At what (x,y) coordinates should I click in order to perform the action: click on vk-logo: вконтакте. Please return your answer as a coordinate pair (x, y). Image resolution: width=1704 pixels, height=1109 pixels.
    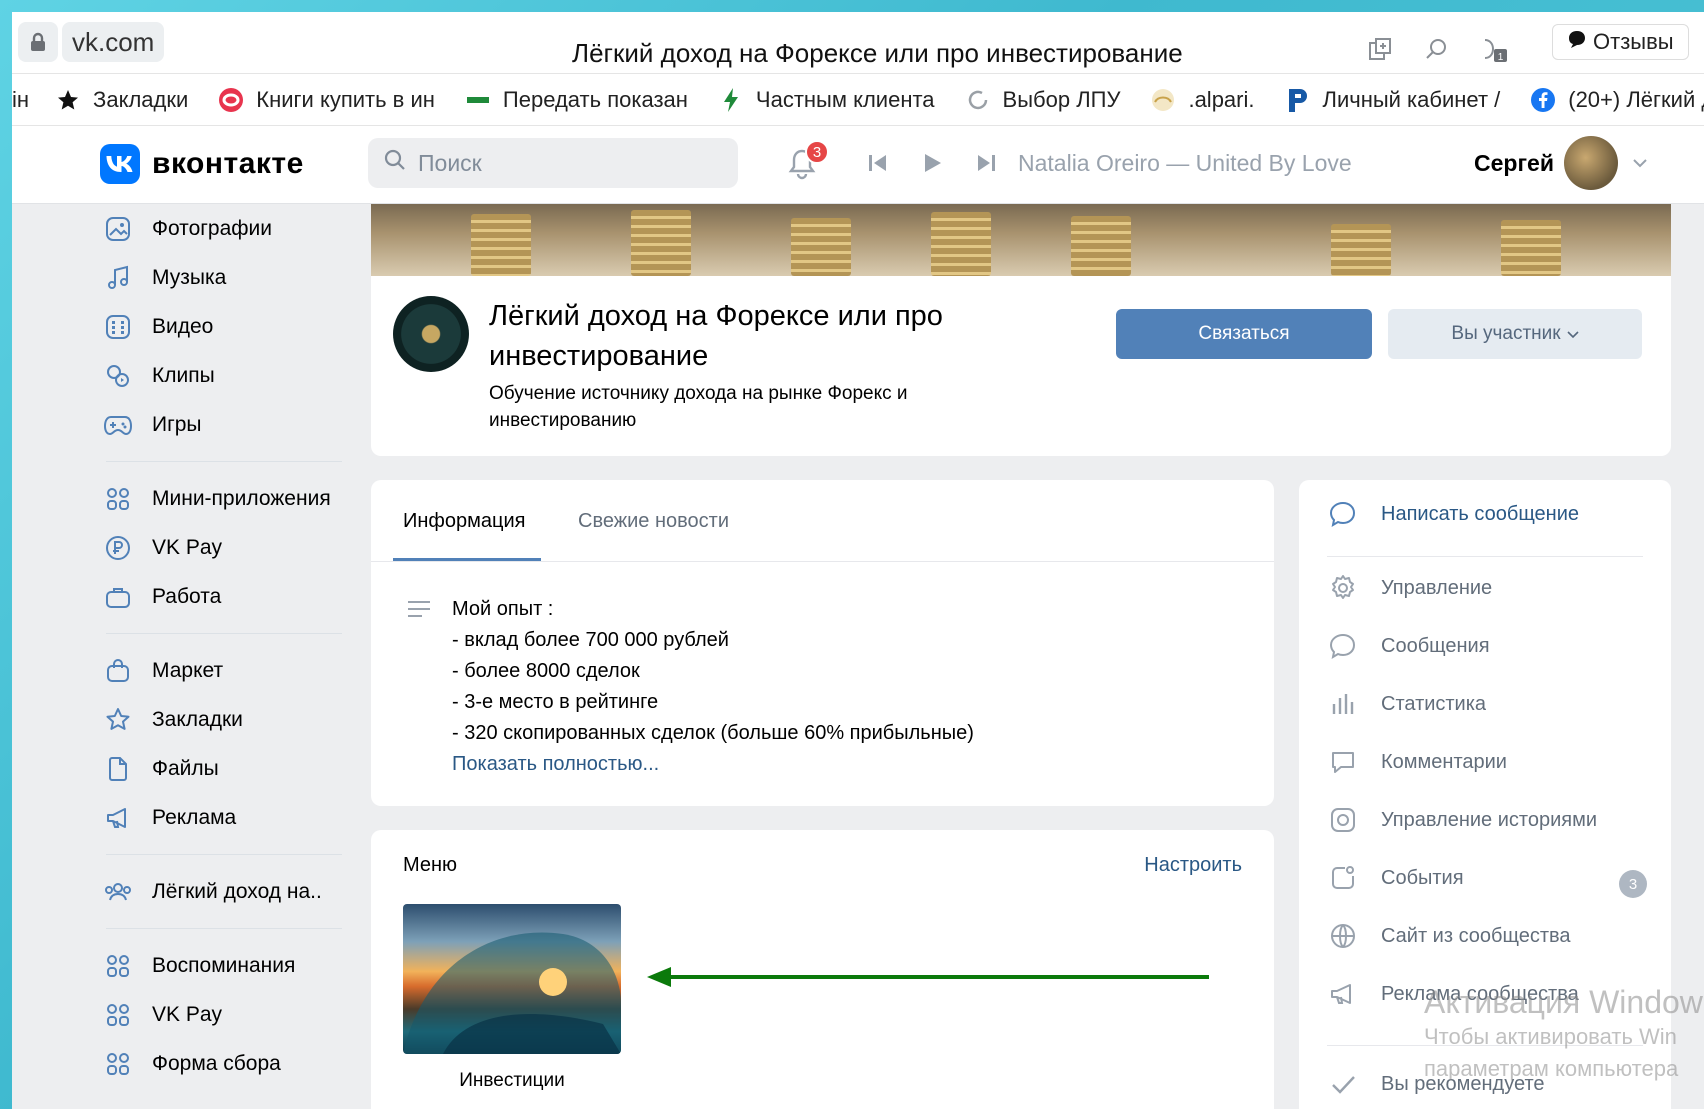
    Looking at the image, I should click on (202, 164).